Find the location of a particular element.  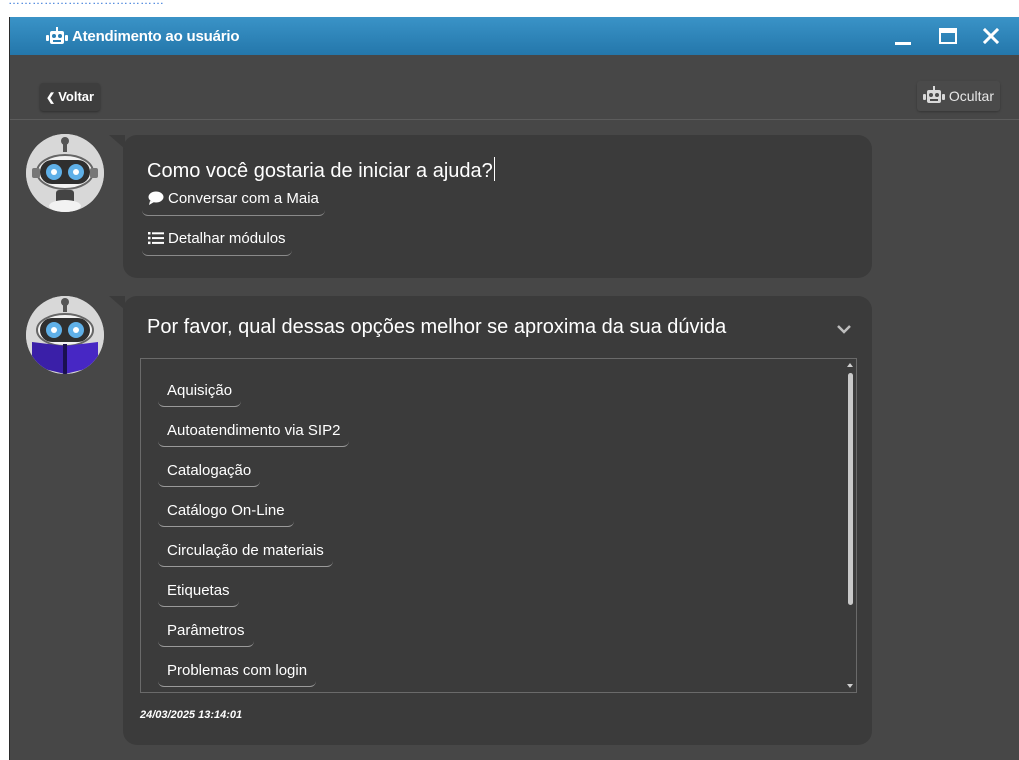

robot-avatar-icon is located at coordinates (65, 173).